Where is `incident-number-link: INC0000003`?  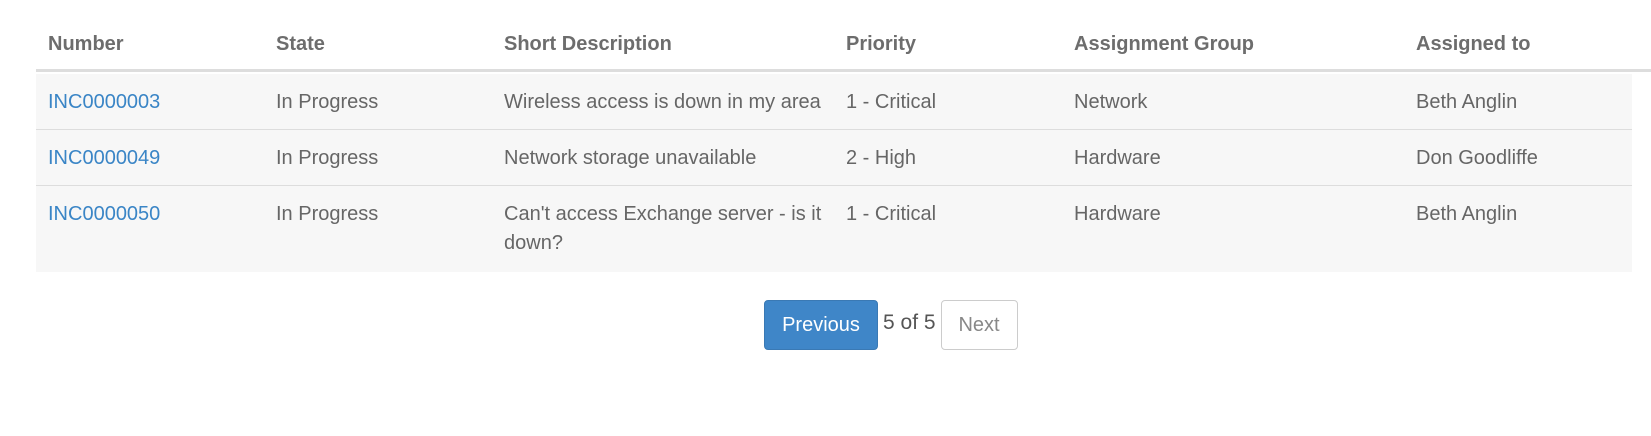 incident-number-link: INC0000003 is located at coordinates (104, 102).